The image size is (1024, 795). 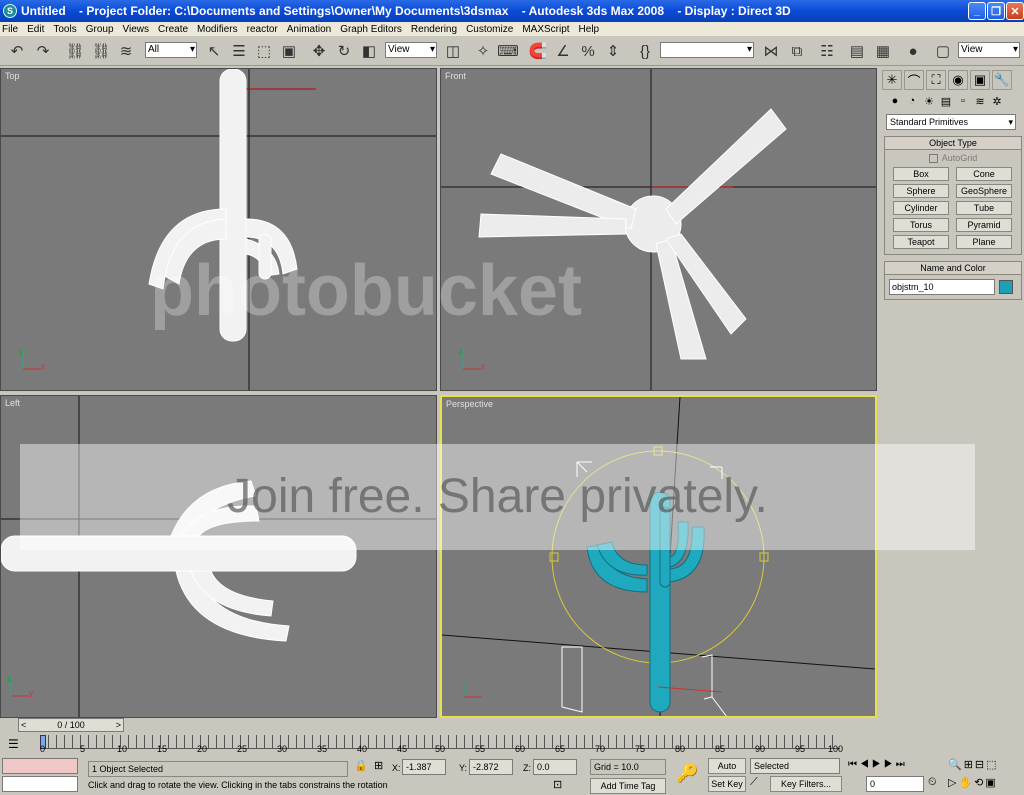 What do you see at coordinates (958, 80) in the screenshot?
I see `motion-tab-icon: ◉` at bounding box center [958, 80].